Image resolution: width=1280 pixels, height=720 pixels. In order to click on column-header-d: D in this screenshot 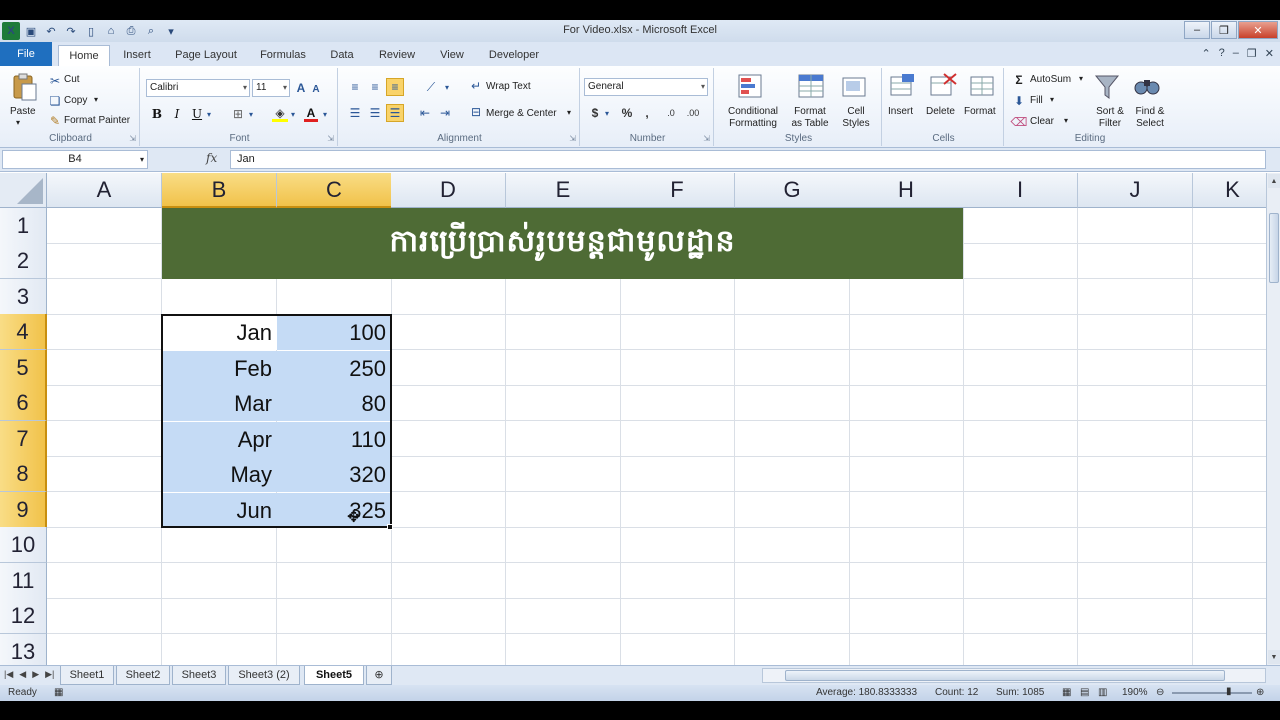, I will do `click(448, 190)`.